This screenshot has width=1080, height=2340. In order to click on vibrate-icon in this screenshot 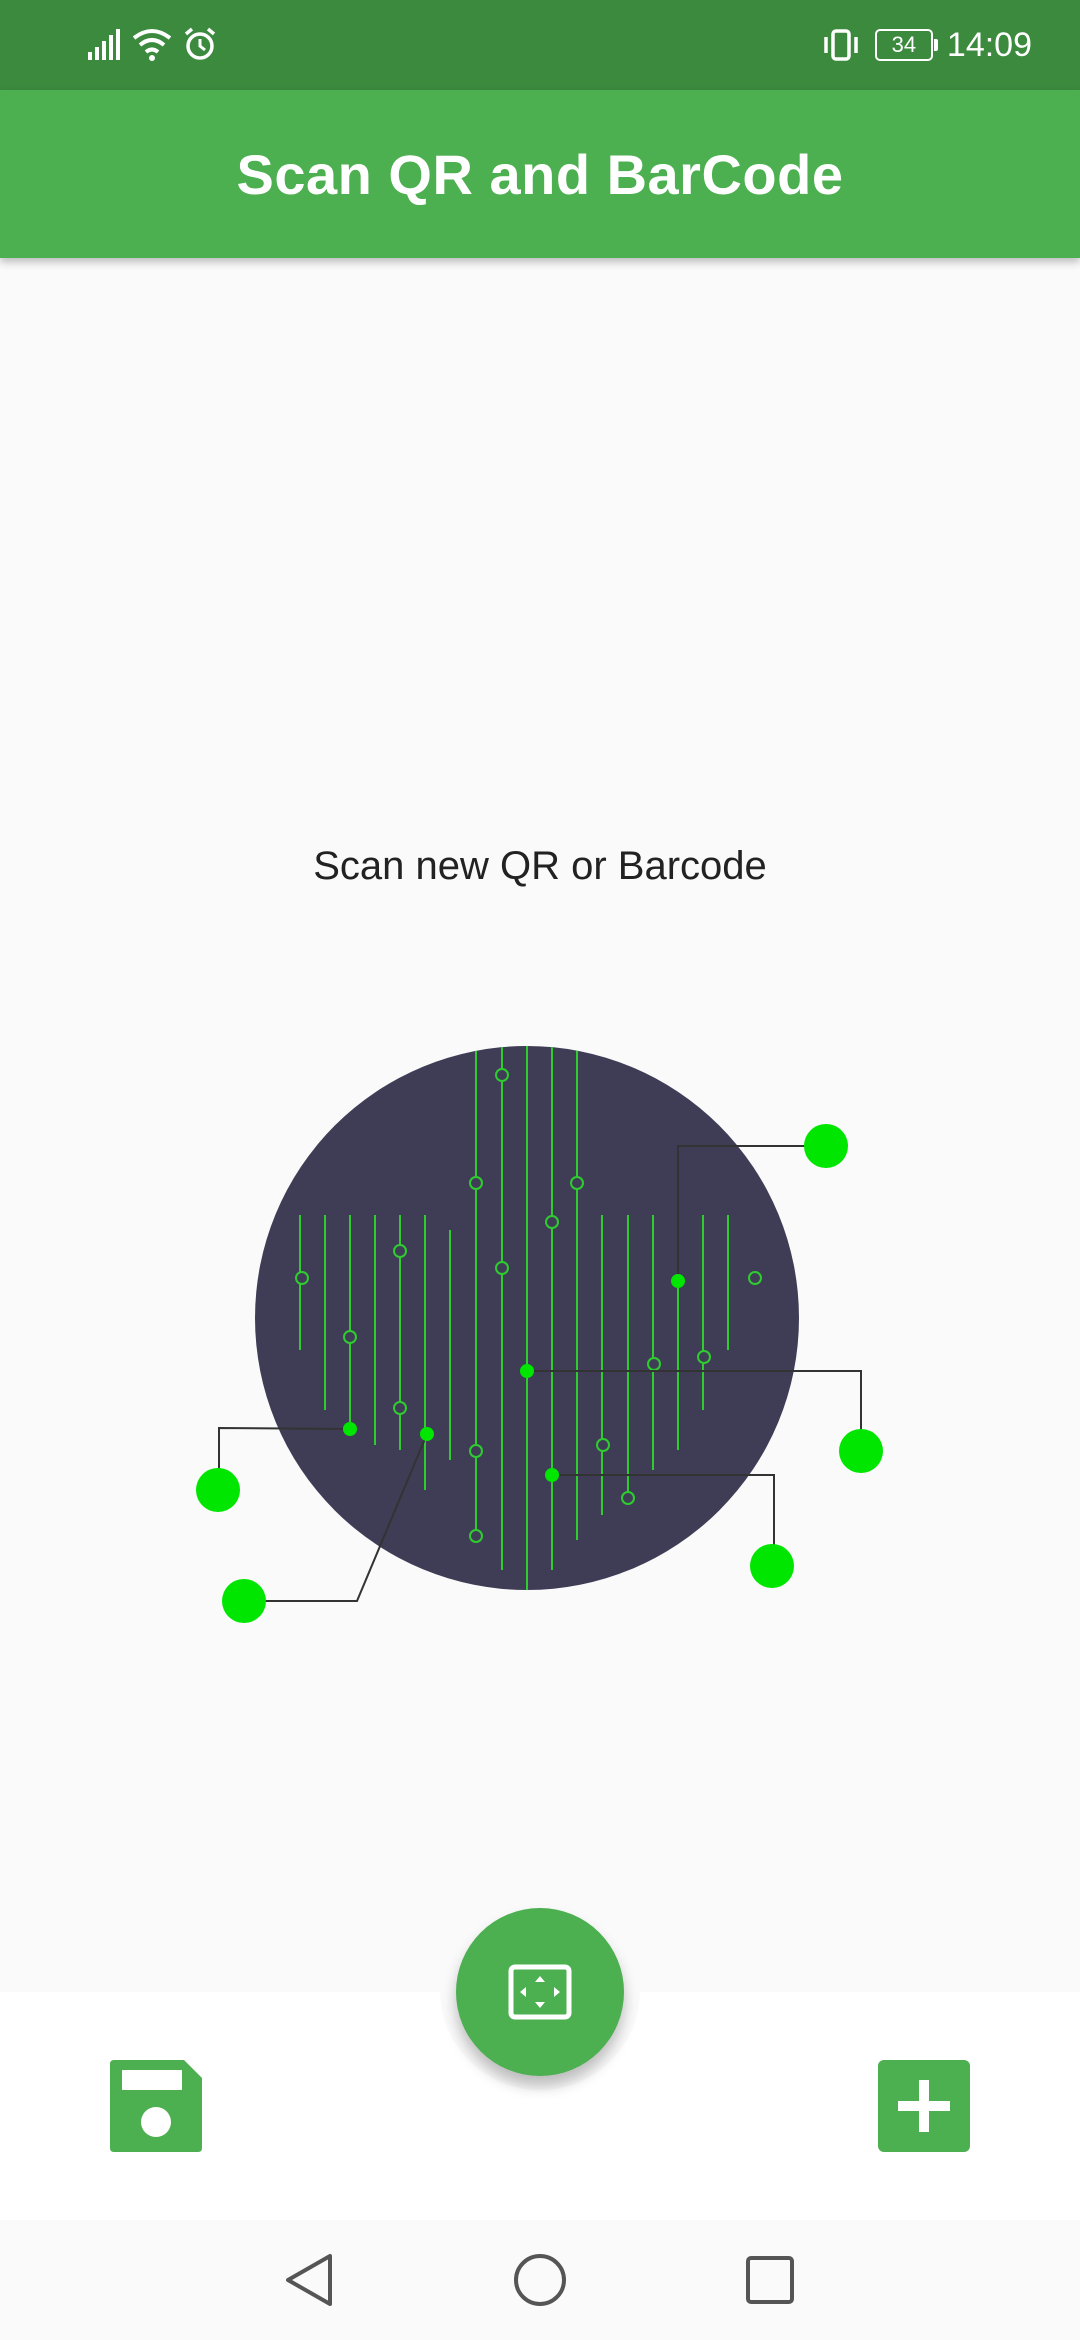, I will do `click(841, 45)`.